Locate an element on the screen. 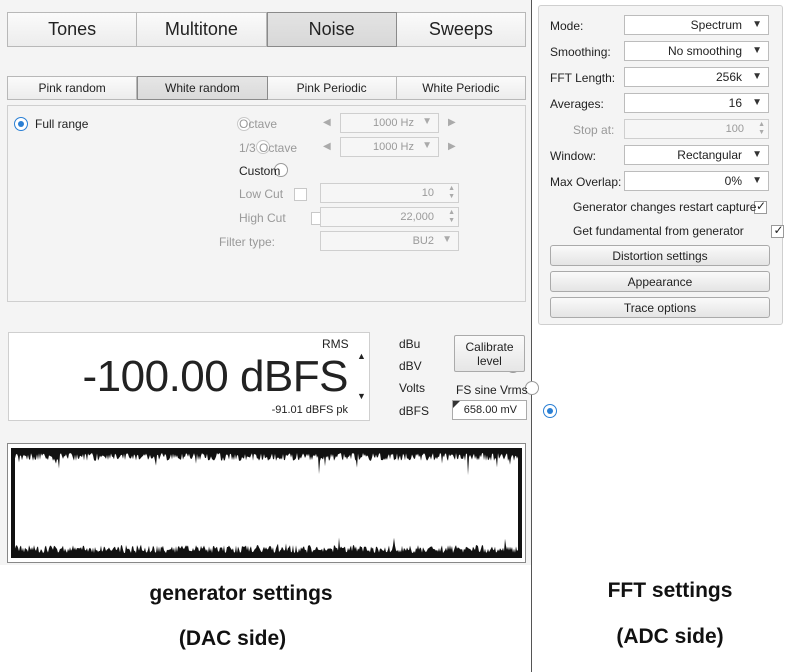  max-overlap-value: 0% is located at coordinates (733, 181).